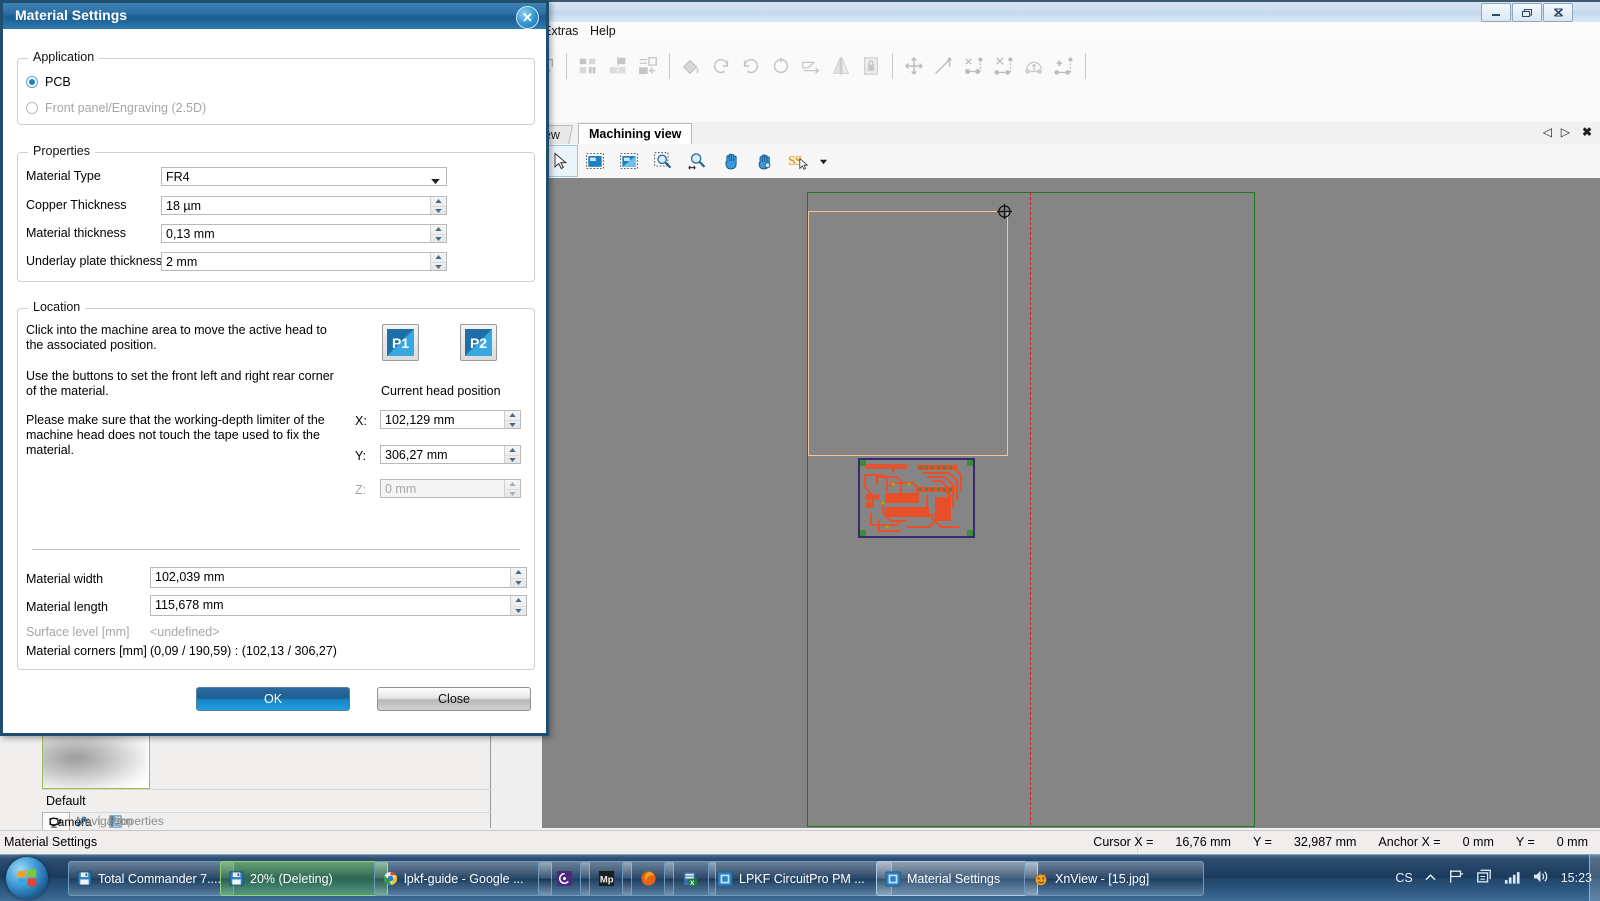  Describe the element at coordinates (944, 66) in the screenshot. I see `measure-angle-icon` at that location.